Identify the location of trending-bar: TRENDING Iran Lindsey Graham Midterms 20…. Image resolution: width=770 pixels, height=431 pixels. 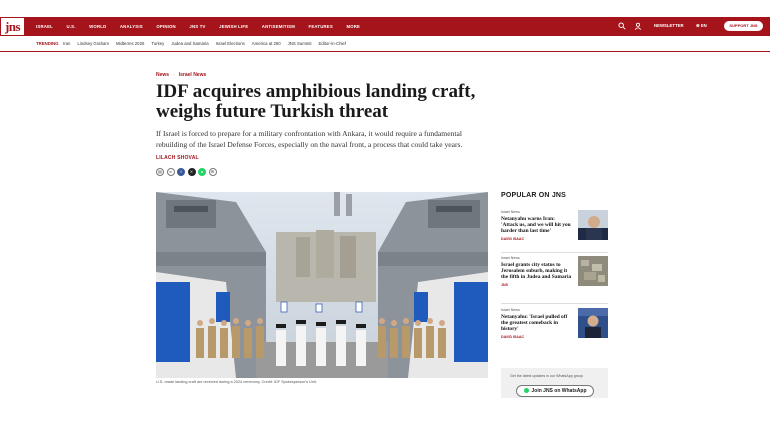
(385, 44).